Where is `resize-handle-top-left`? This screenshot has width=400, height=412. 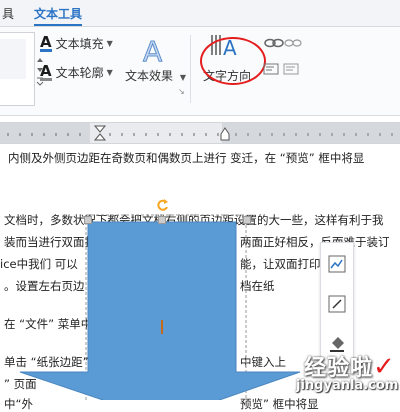 resize-handle-top-left is located at coordinates (88, 220).